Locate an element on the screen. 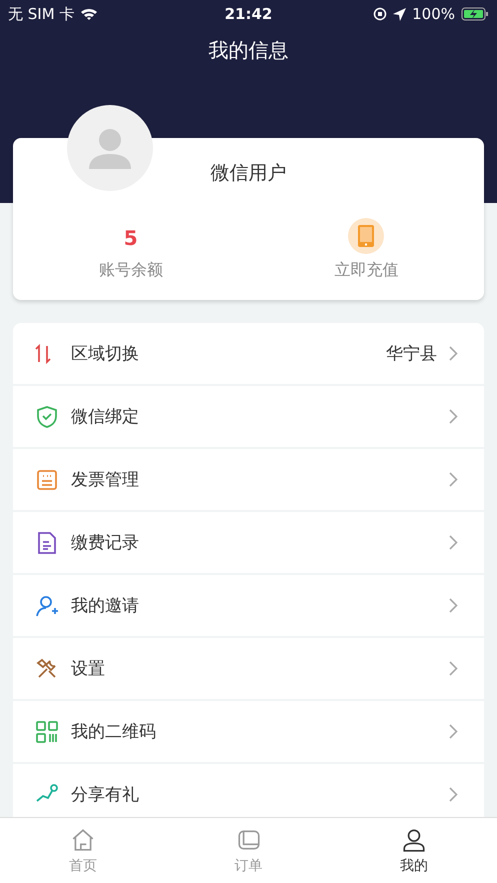  location-arrow-icon is located at coordinates (399, 14).